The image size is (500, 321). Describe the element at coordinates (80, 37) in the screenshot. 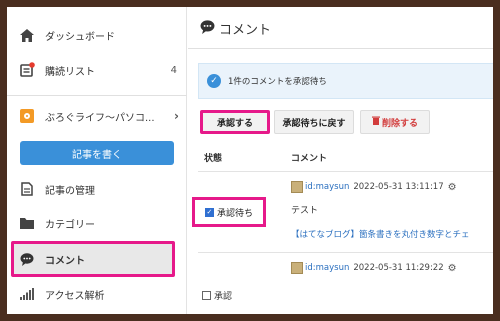

I see `sidebar-item-label: ダッシュボード` at that location.